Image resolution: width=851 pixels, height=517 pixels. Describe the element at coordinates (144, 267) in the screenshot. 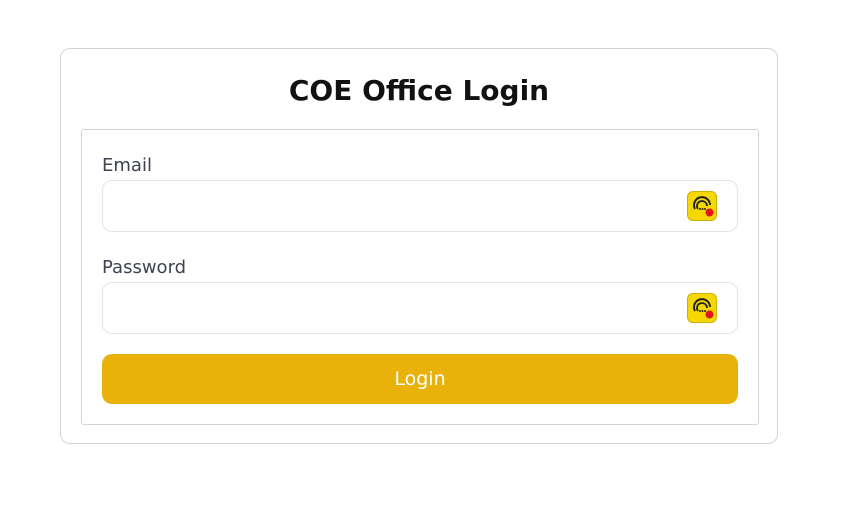

I see `password-label: Password` at that location.